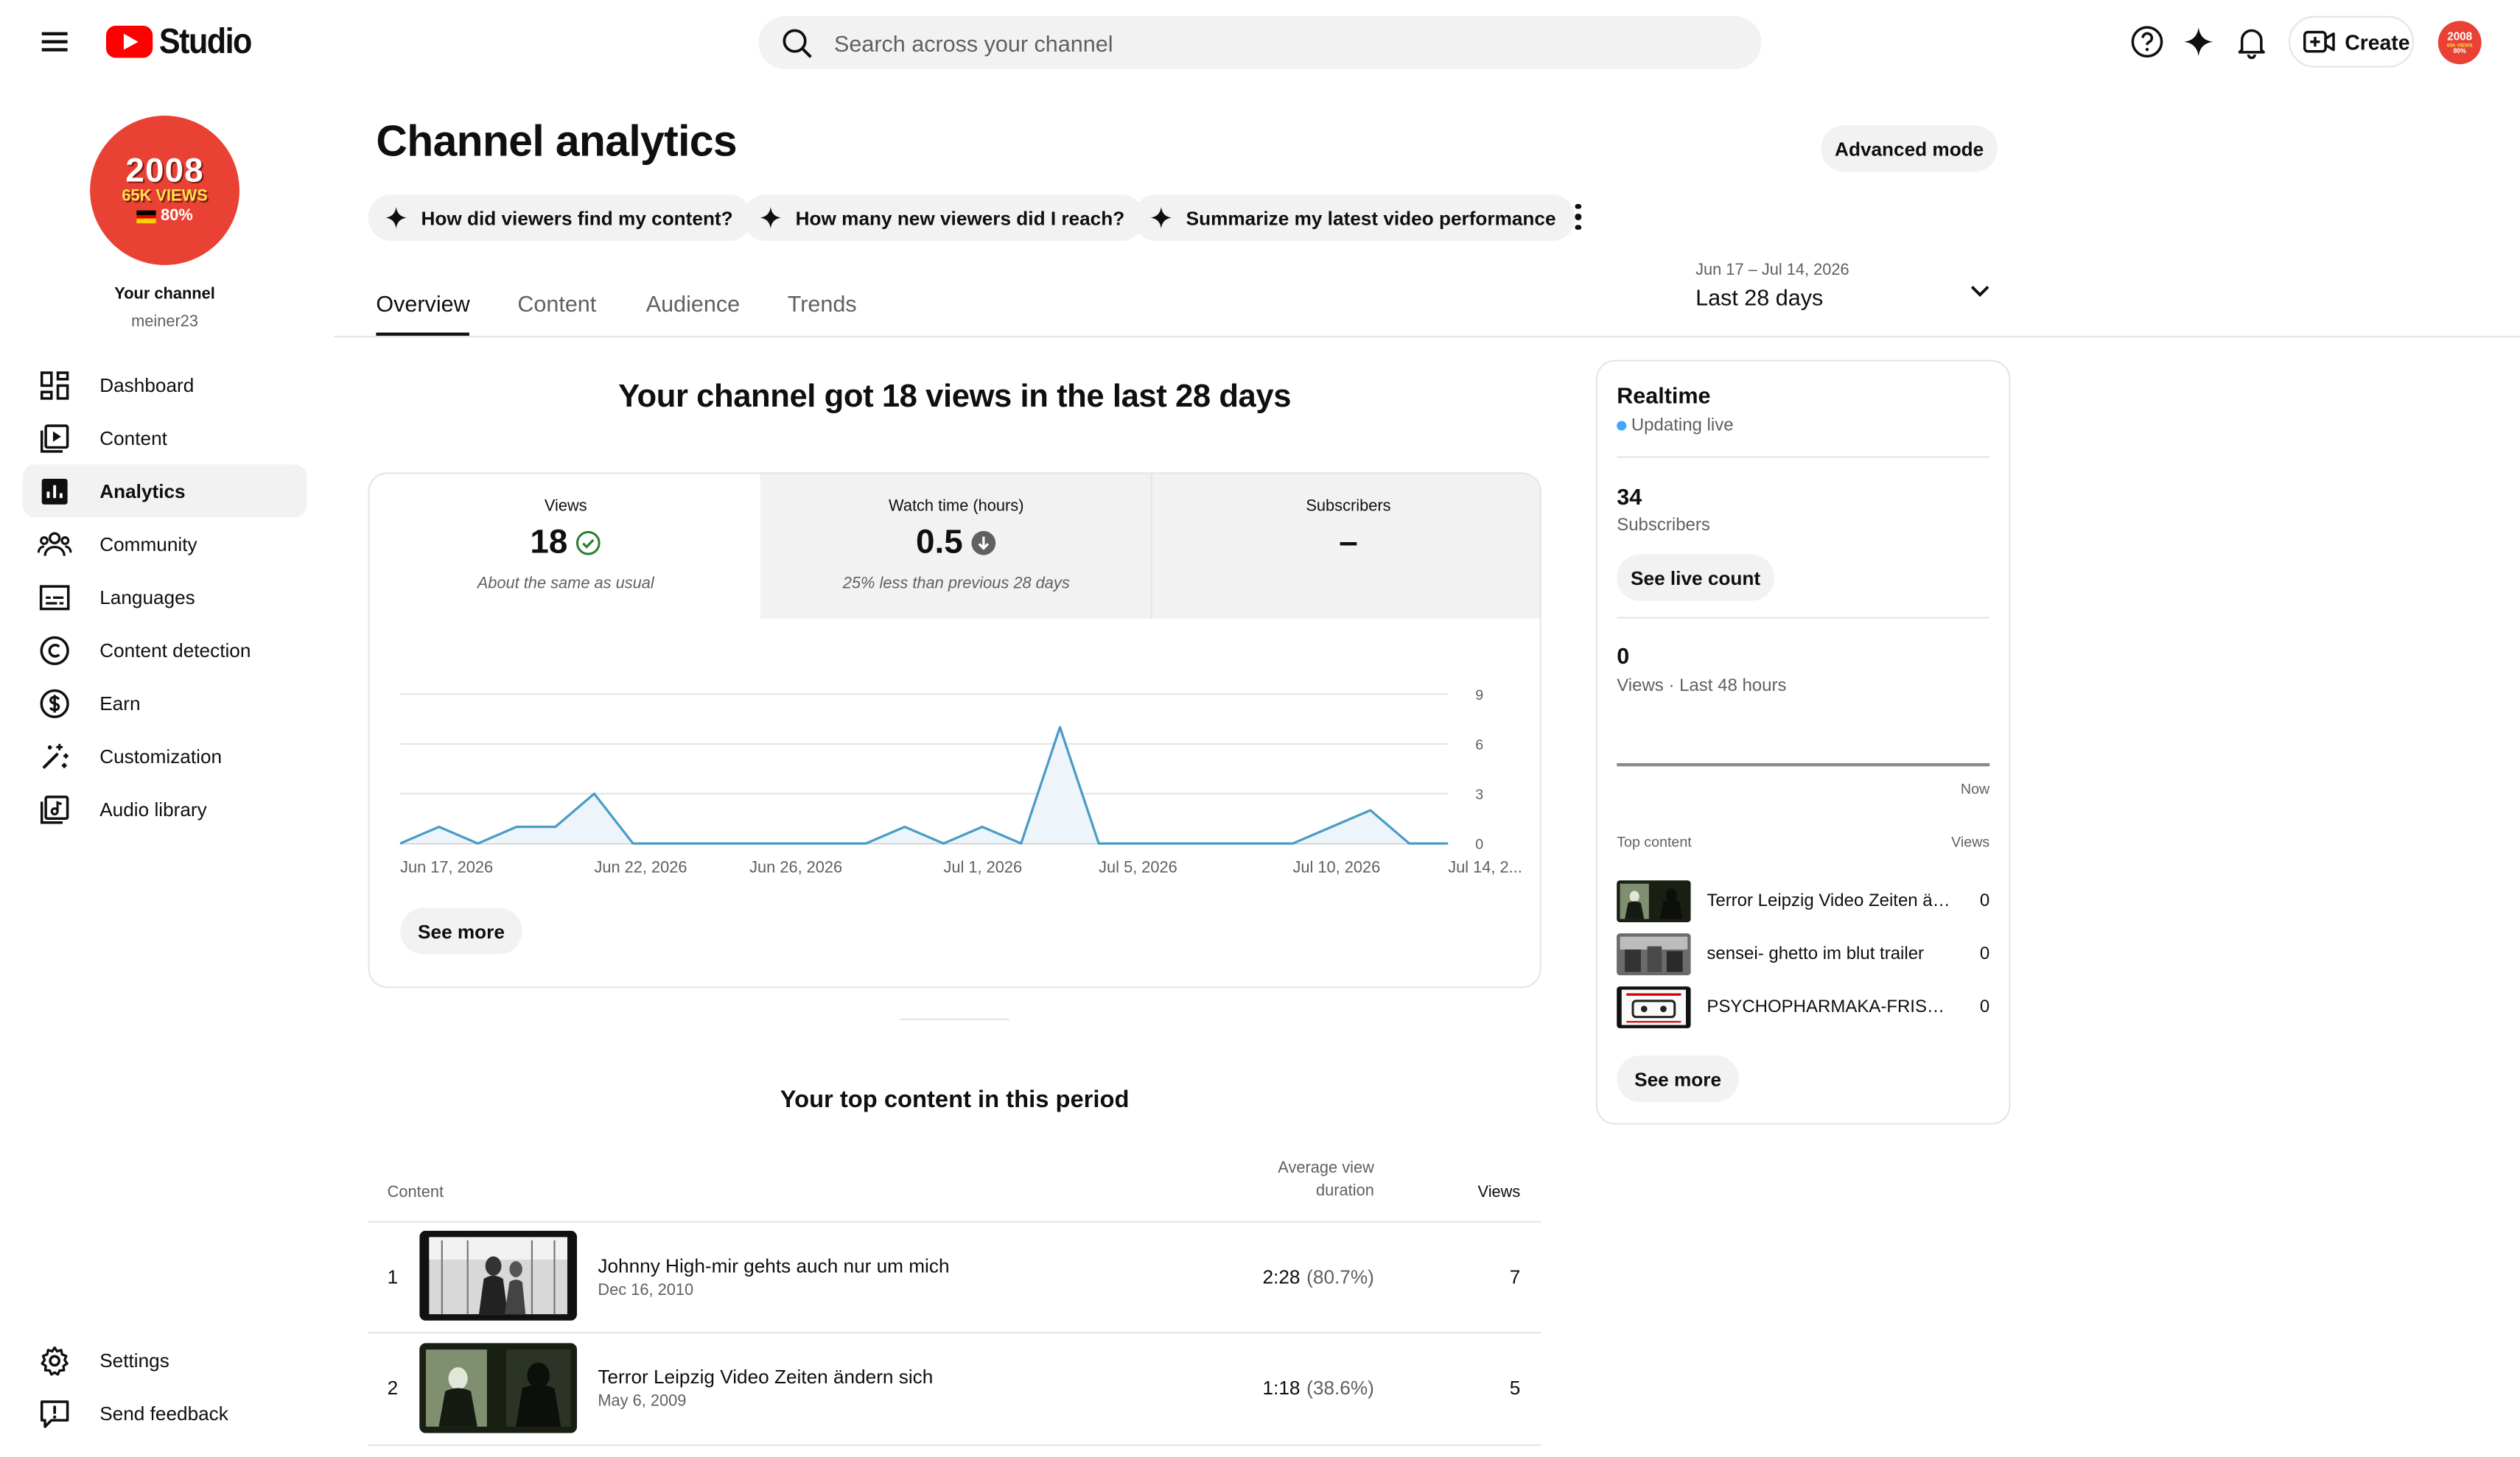 This screenshot has width=2520, height=1457. I want to click on avd-percent: (80.7%), so click(1340, 1277).